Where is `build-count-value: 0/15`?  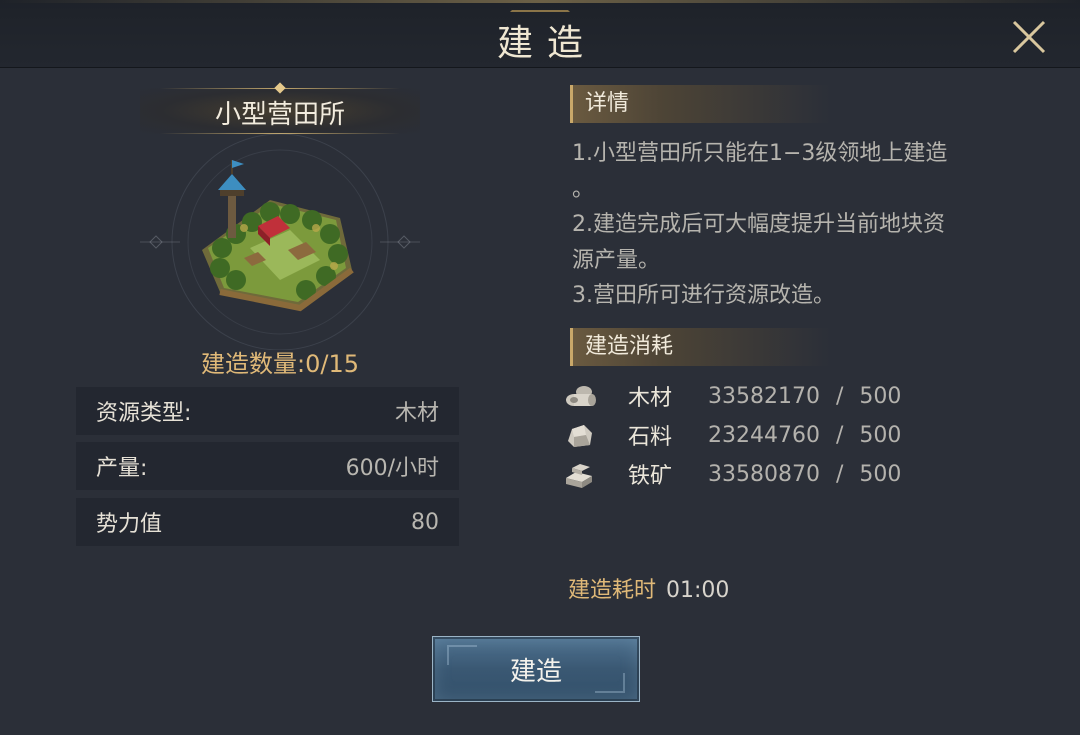
build-count-value: 0/15 is located at coordinates (332, 364).